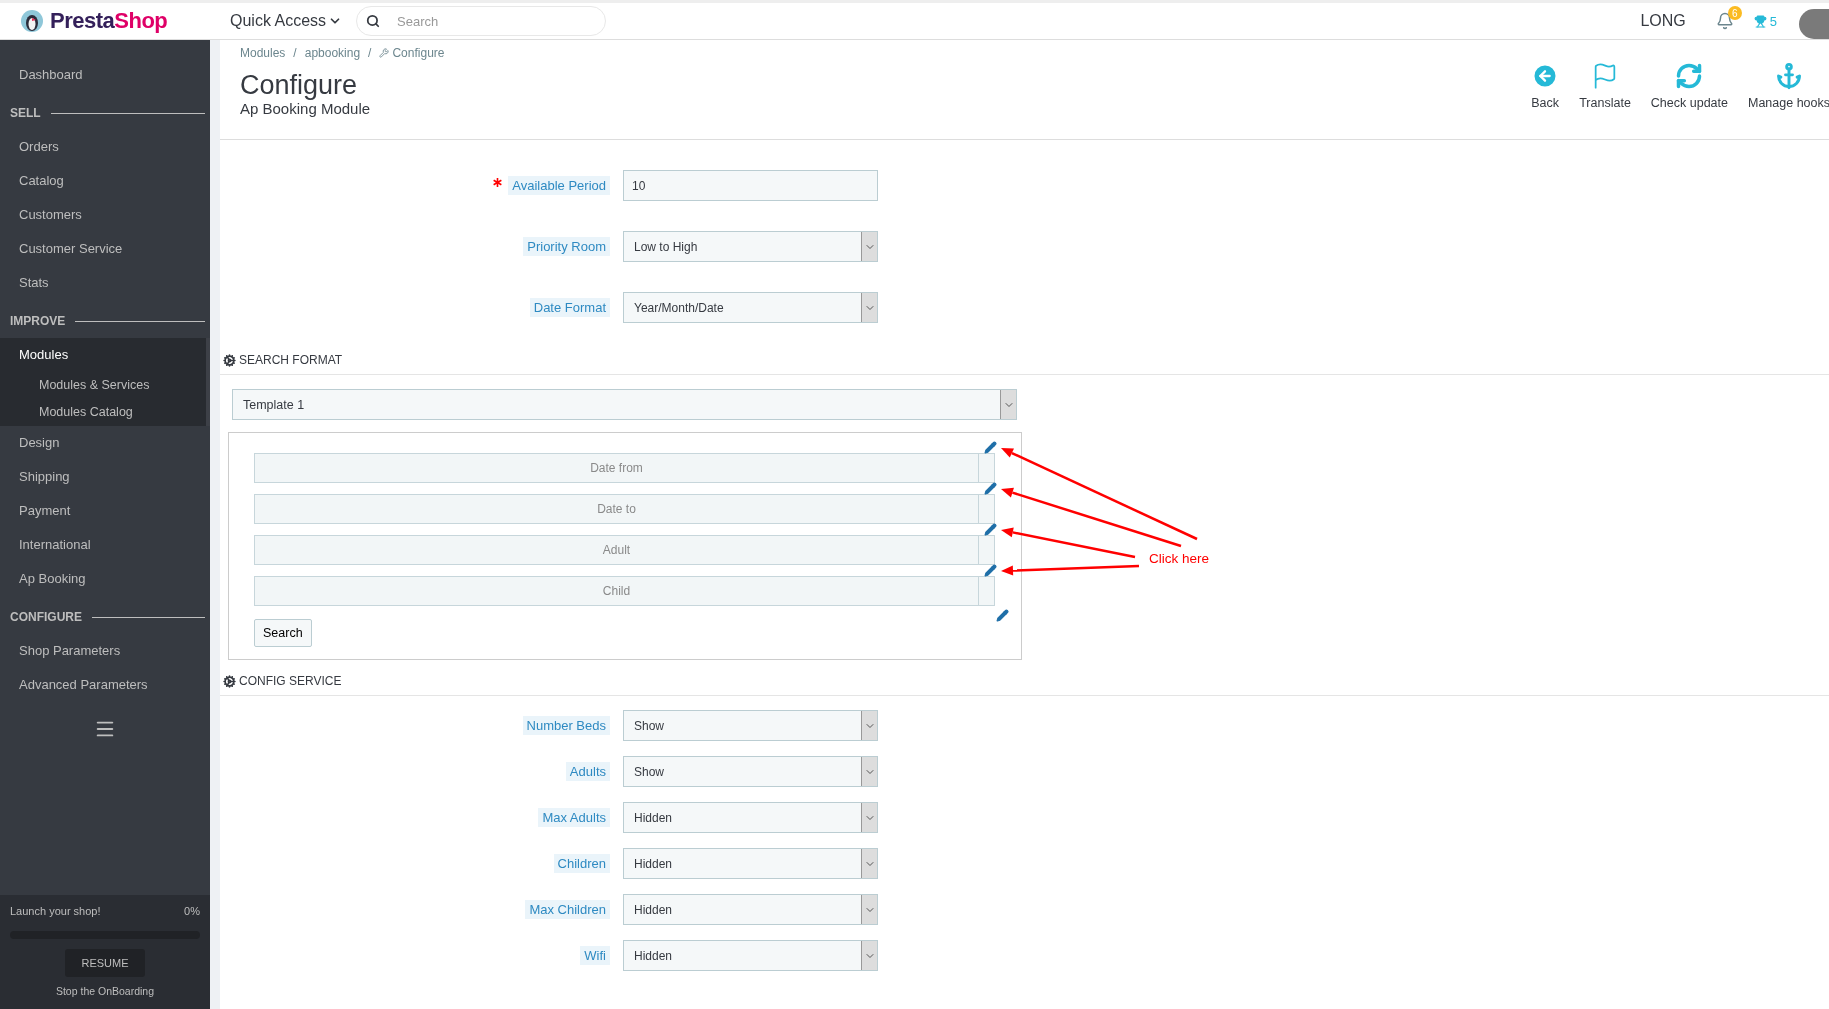  Describe the element at coordinates (103, 412) in the screenshot. I see `sidebar-subitem: Modules Catalog` at that location.